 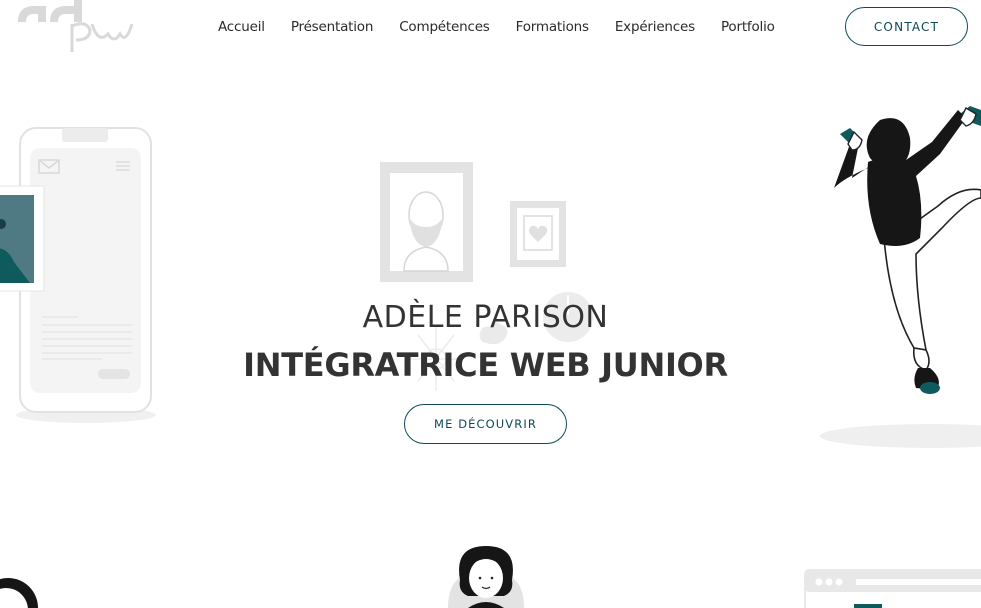 I want to click on hero-title: INTÉGRATRICE WEB JUNIOR, so click(x=485, y=365).